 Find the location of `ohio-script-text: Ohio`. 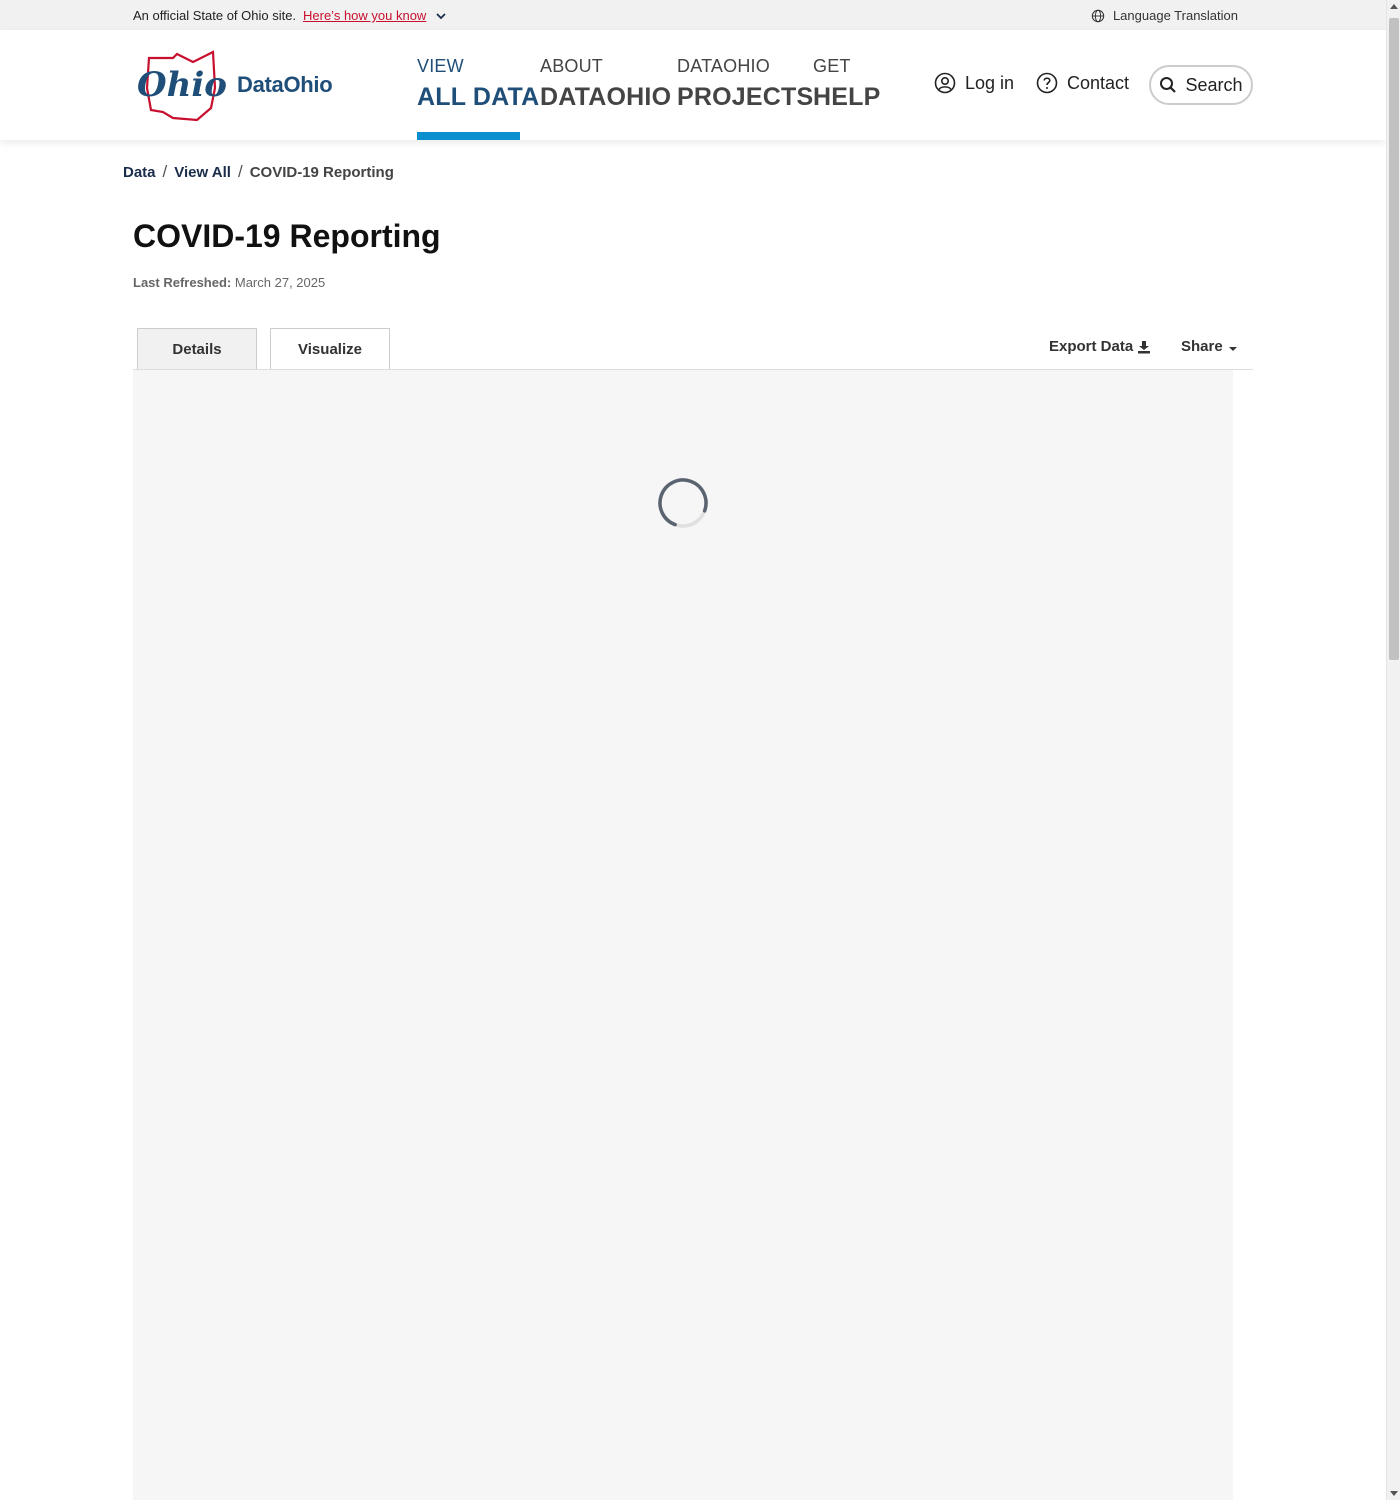

ohio-script-text: Ohio is located at coordinates (182, 85).